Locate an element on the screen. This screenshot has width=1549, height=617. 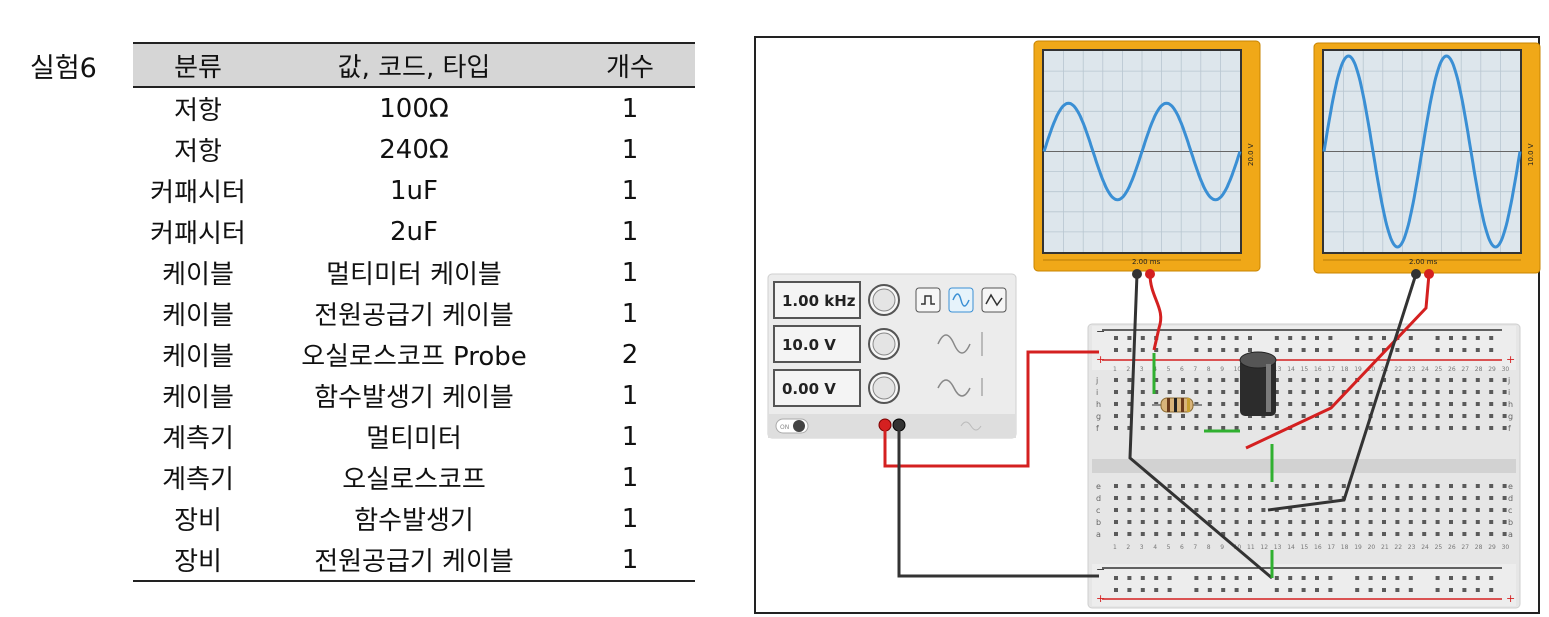
amplitude-knob is located at coordinates (884, 344).